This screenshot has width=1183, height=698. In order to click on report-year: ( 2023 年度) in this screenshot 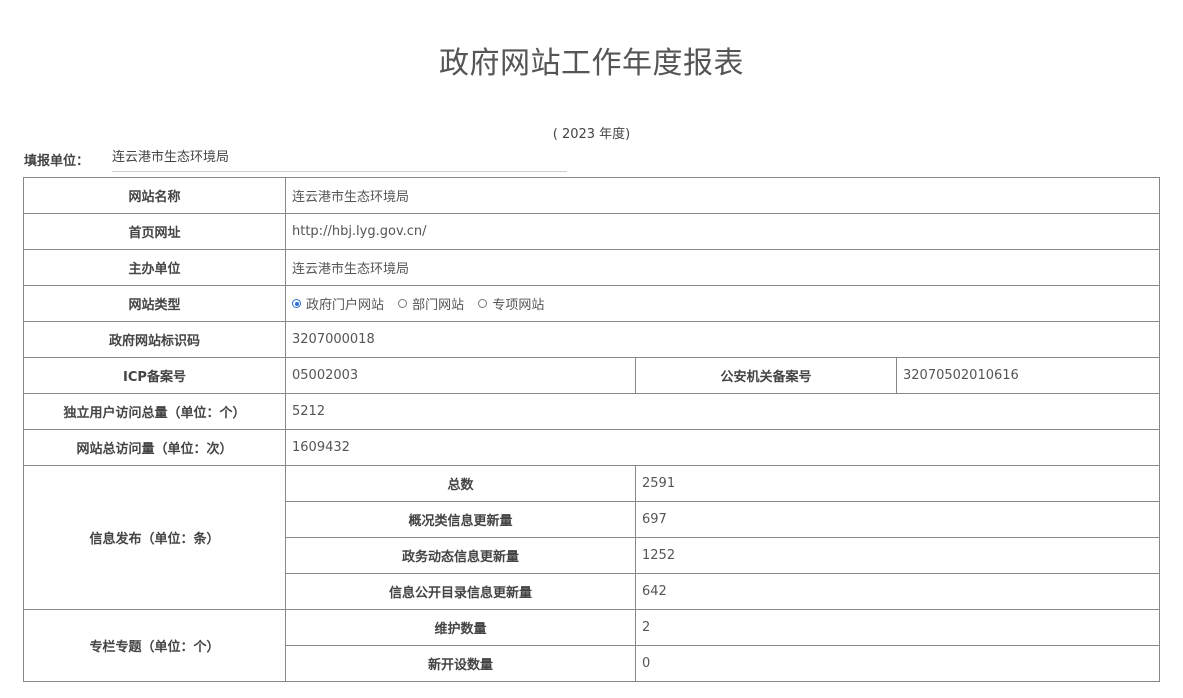, I will do `click(591, 134)`.